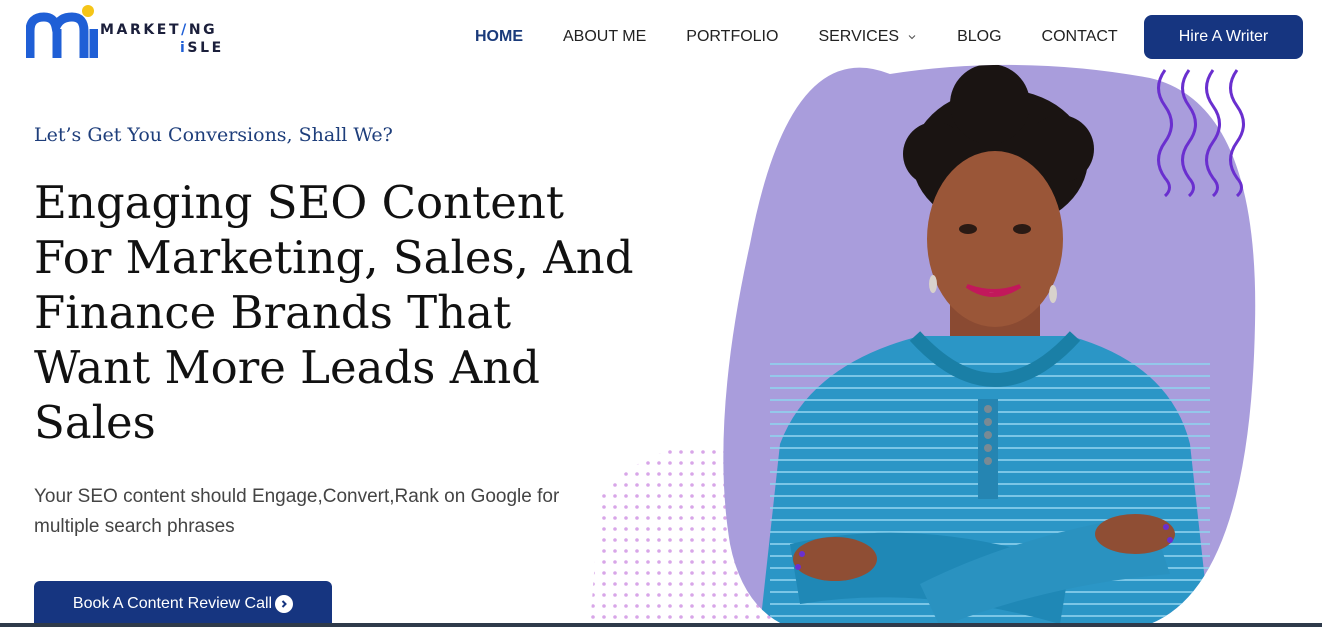  I want to click on nav-about-me: ABOUT ME, so click(604, 37).